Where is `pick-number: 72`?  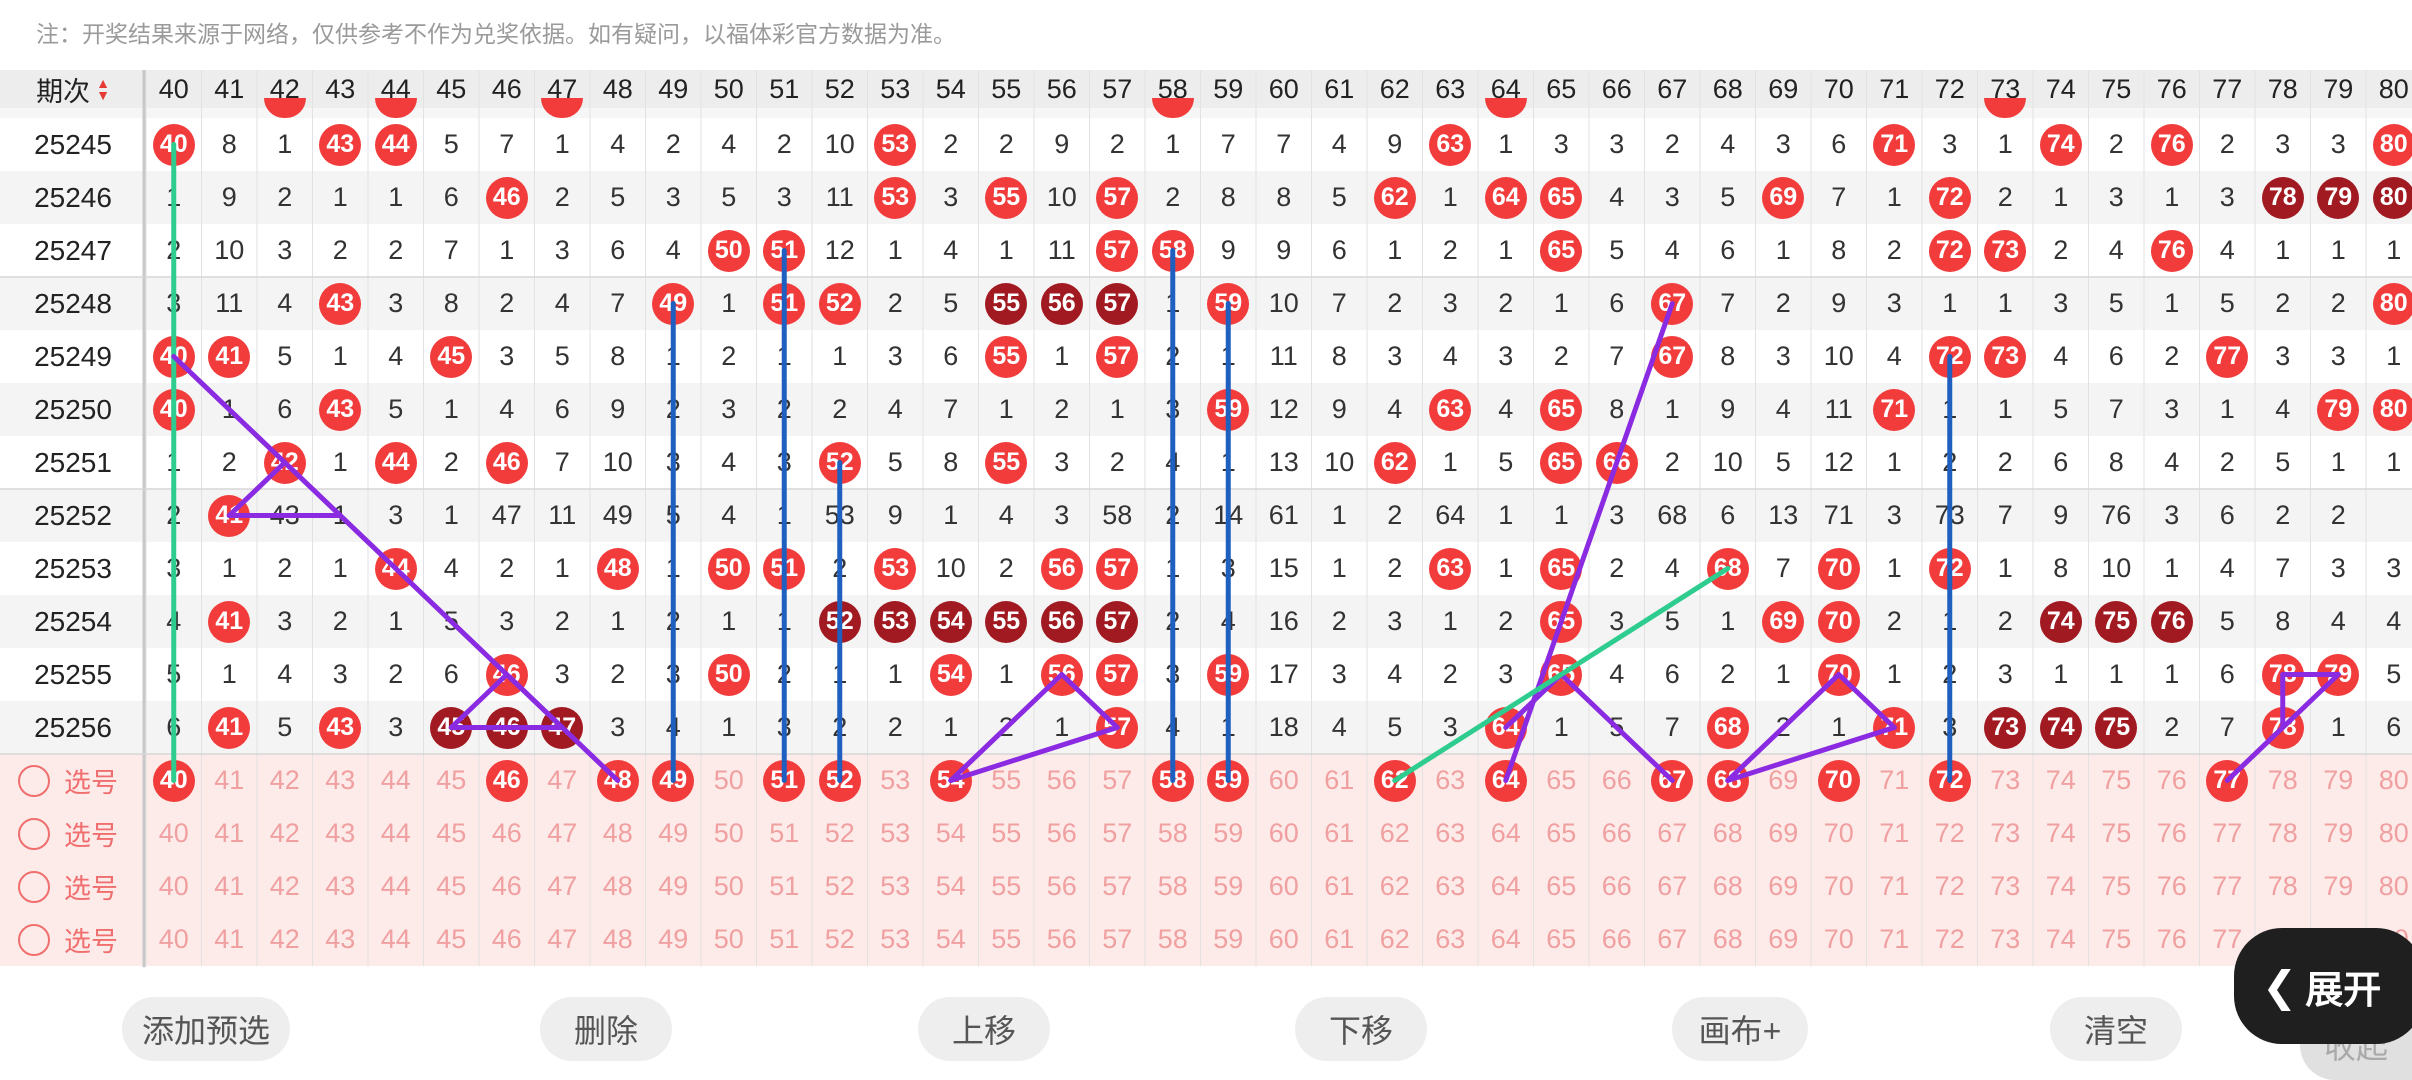 pick-number: 72 is located at coordinates (1950, 886).